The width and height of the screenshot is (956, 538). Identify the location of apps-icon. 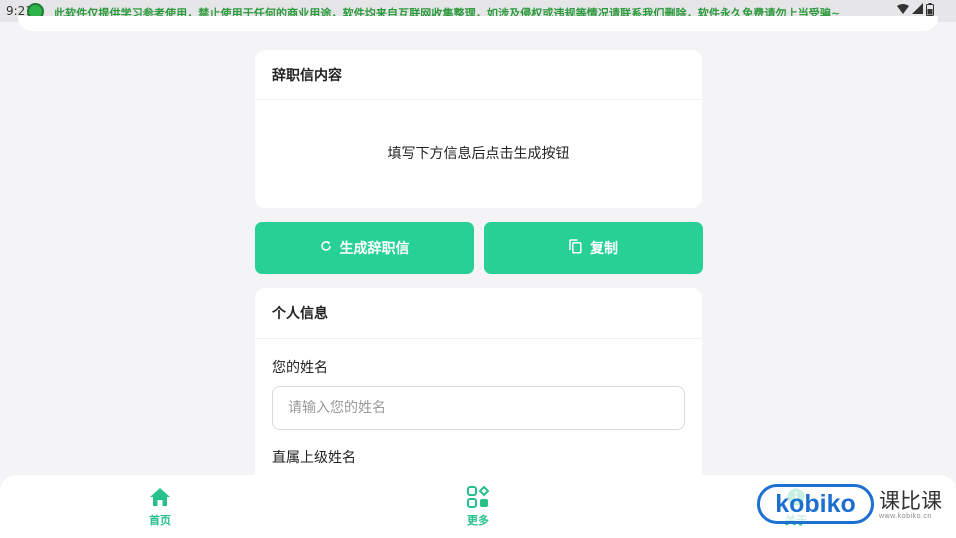
(478, 497).